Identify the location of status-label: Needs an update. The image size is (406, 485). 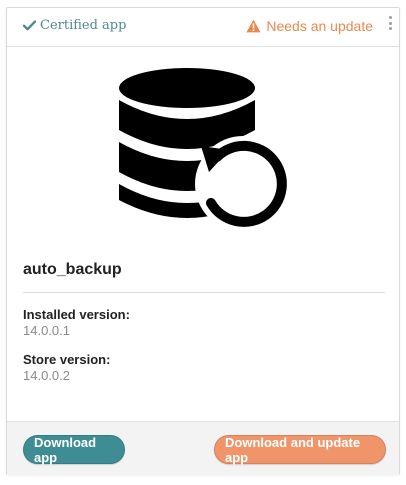
(319, 26).